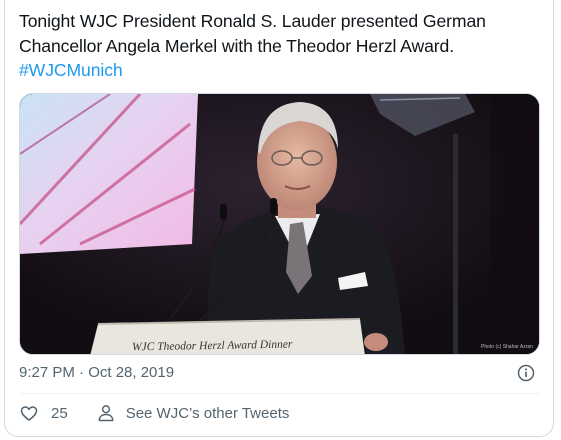 This screenshot has height=440, width=561. What do you see at coordinates (279, 373) in the screenshot?
I see `tweet-meta: 9:27 PM · Oct 28, 2019` at bounding box center [279, 373].